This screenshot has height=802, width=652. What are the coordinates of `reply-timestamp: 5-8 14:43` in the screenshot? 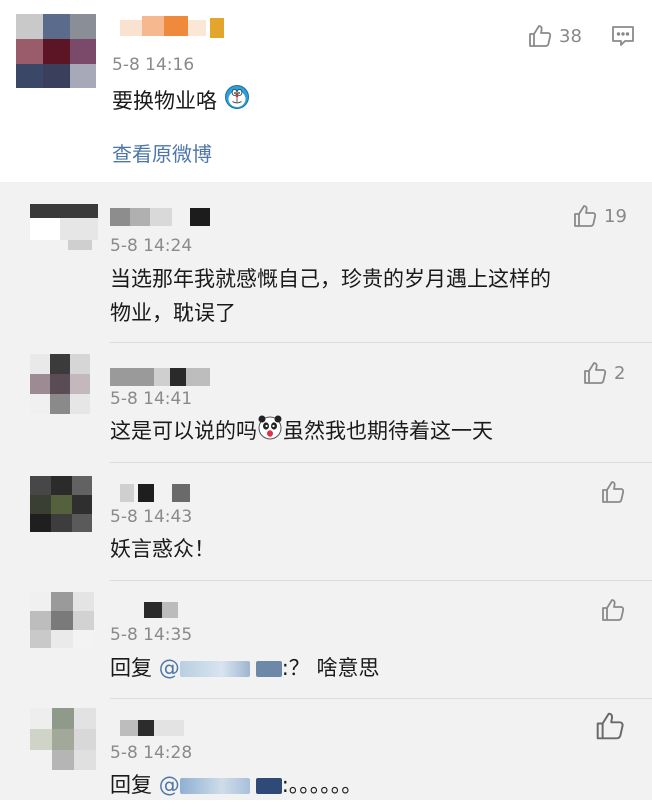 It's located at (151, 517).